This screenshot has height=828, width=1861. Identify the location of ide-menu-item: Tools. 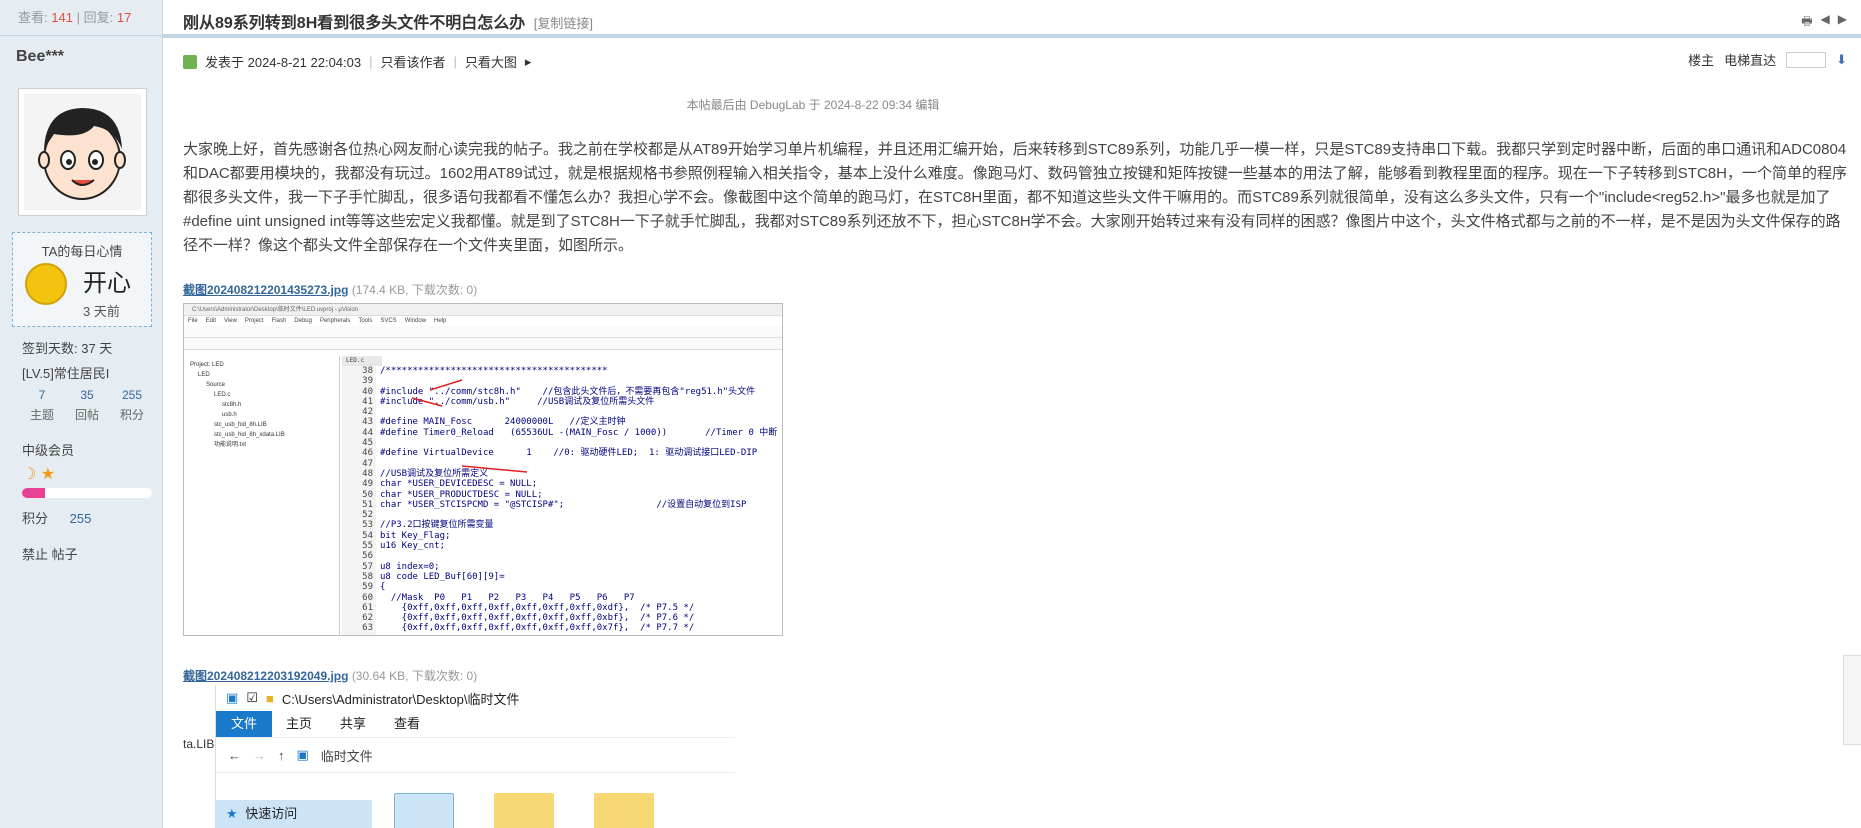
(365, 321).